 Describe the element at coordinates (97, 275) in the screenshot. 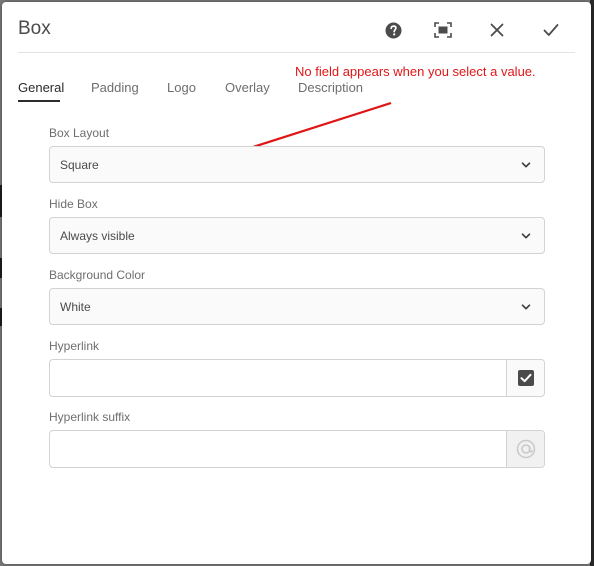

I see `background-color-label: Background Color` at that location.